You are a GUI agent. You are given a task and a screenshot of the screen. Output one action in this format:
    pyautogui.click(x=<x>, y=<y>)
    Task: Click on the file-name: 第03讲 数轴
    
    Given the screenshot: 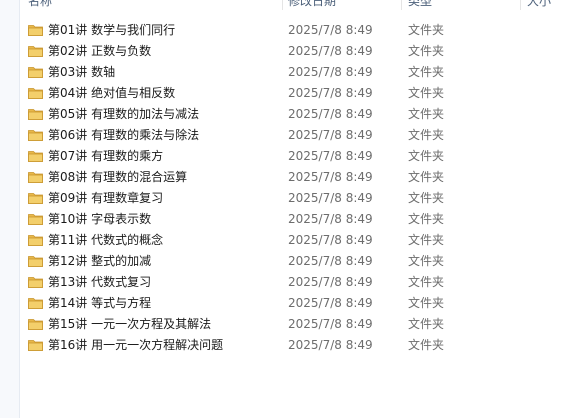 What is the action you would take?
    pyautogui.click(x=81, y=72)
    